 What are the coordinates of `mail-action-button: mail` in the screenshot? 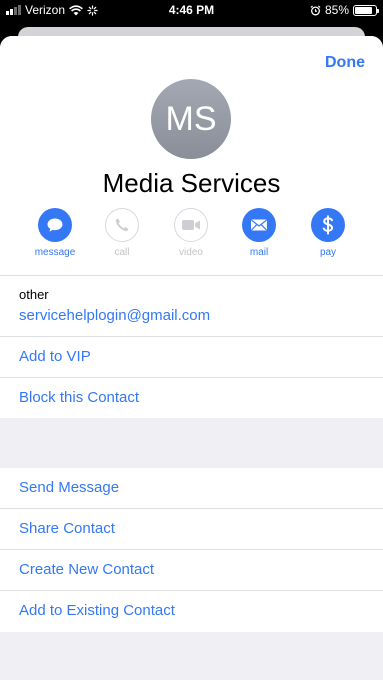 It's located at (259, 233).